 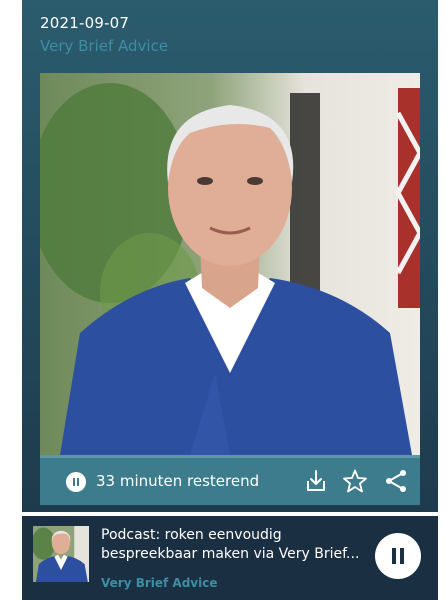 I want to click on playback-controls: 33 minuten resterend, so click(x=230, y=480).